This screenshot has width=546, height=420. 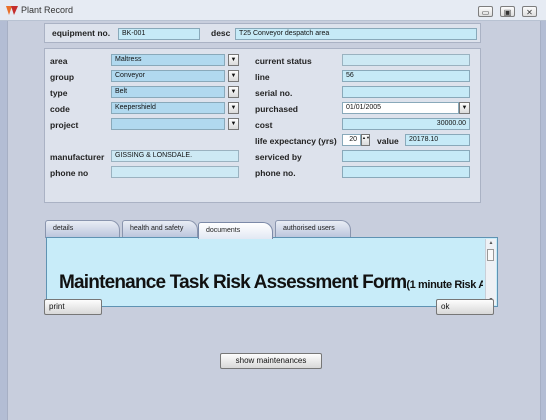 What do you see at coordinates (309, 228) in the screenshot?
I see `tab-authorised-users-label: authorised users` at bounding box center [309, 228].